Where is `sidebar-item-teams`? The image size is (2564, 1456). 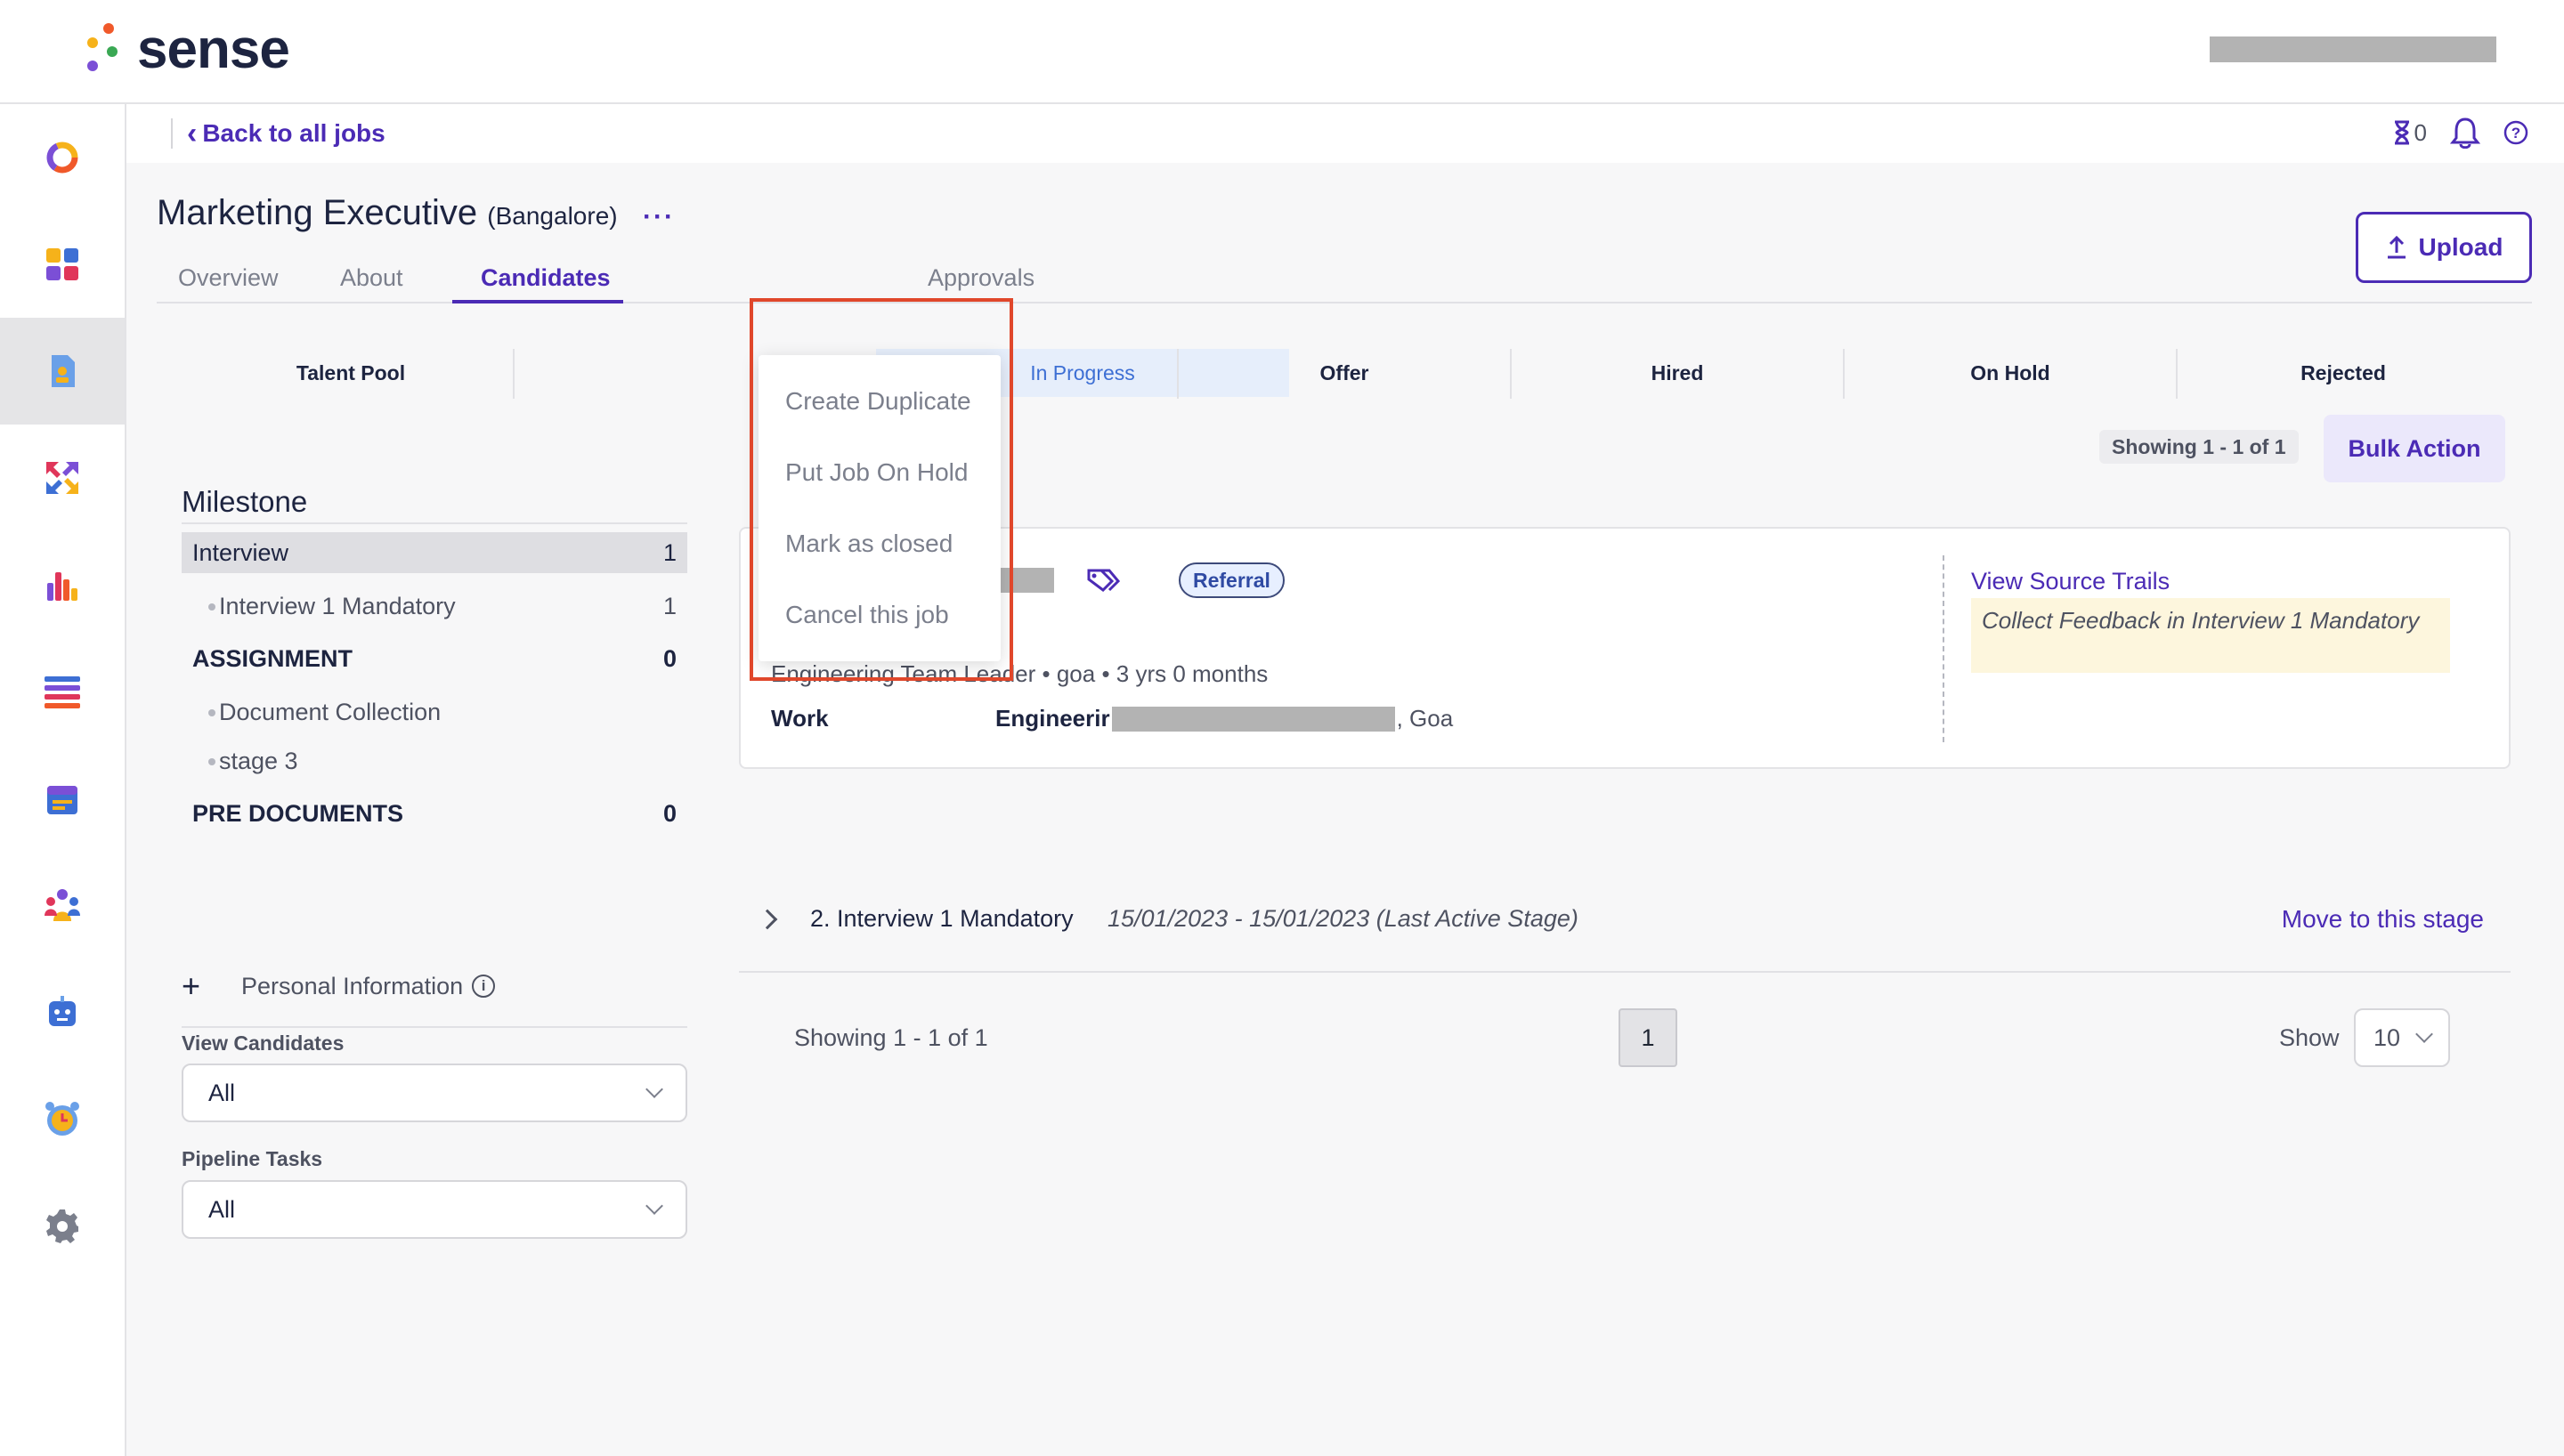
sidebar-item-teams is located at coordinates (62, 905).